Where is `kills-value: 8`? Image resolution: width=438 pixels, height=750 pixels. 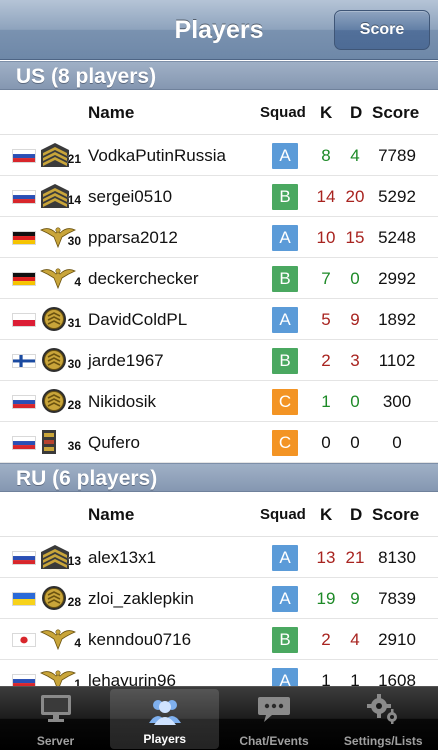
kills-value: 8 is located at coordinates (326, 155).